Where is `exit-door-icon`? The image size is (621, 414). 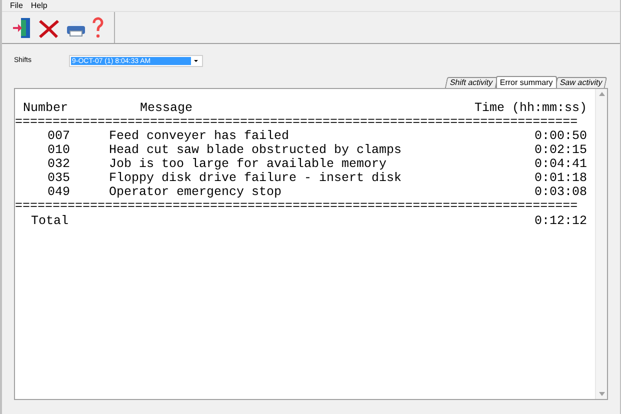 exit-door-icon is located at coordinates (22, 27).